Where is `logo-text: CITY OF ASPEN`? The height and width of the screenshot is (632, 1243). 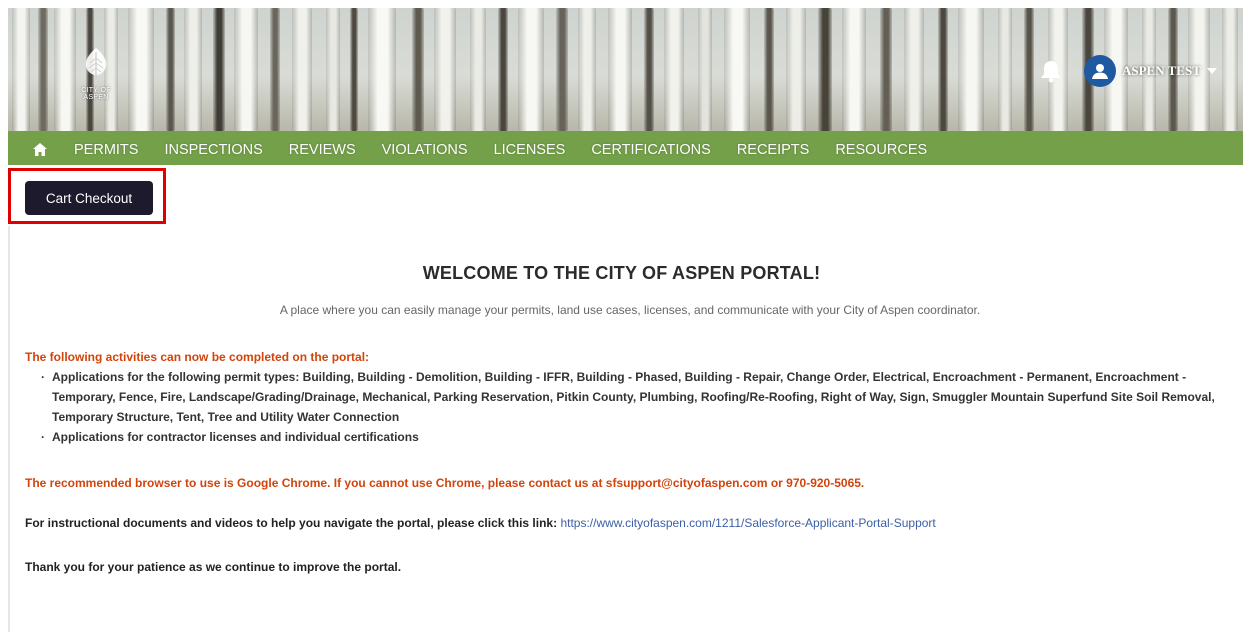 logo-text: CITY OF ASPEN is located at coordinates (96, 94).